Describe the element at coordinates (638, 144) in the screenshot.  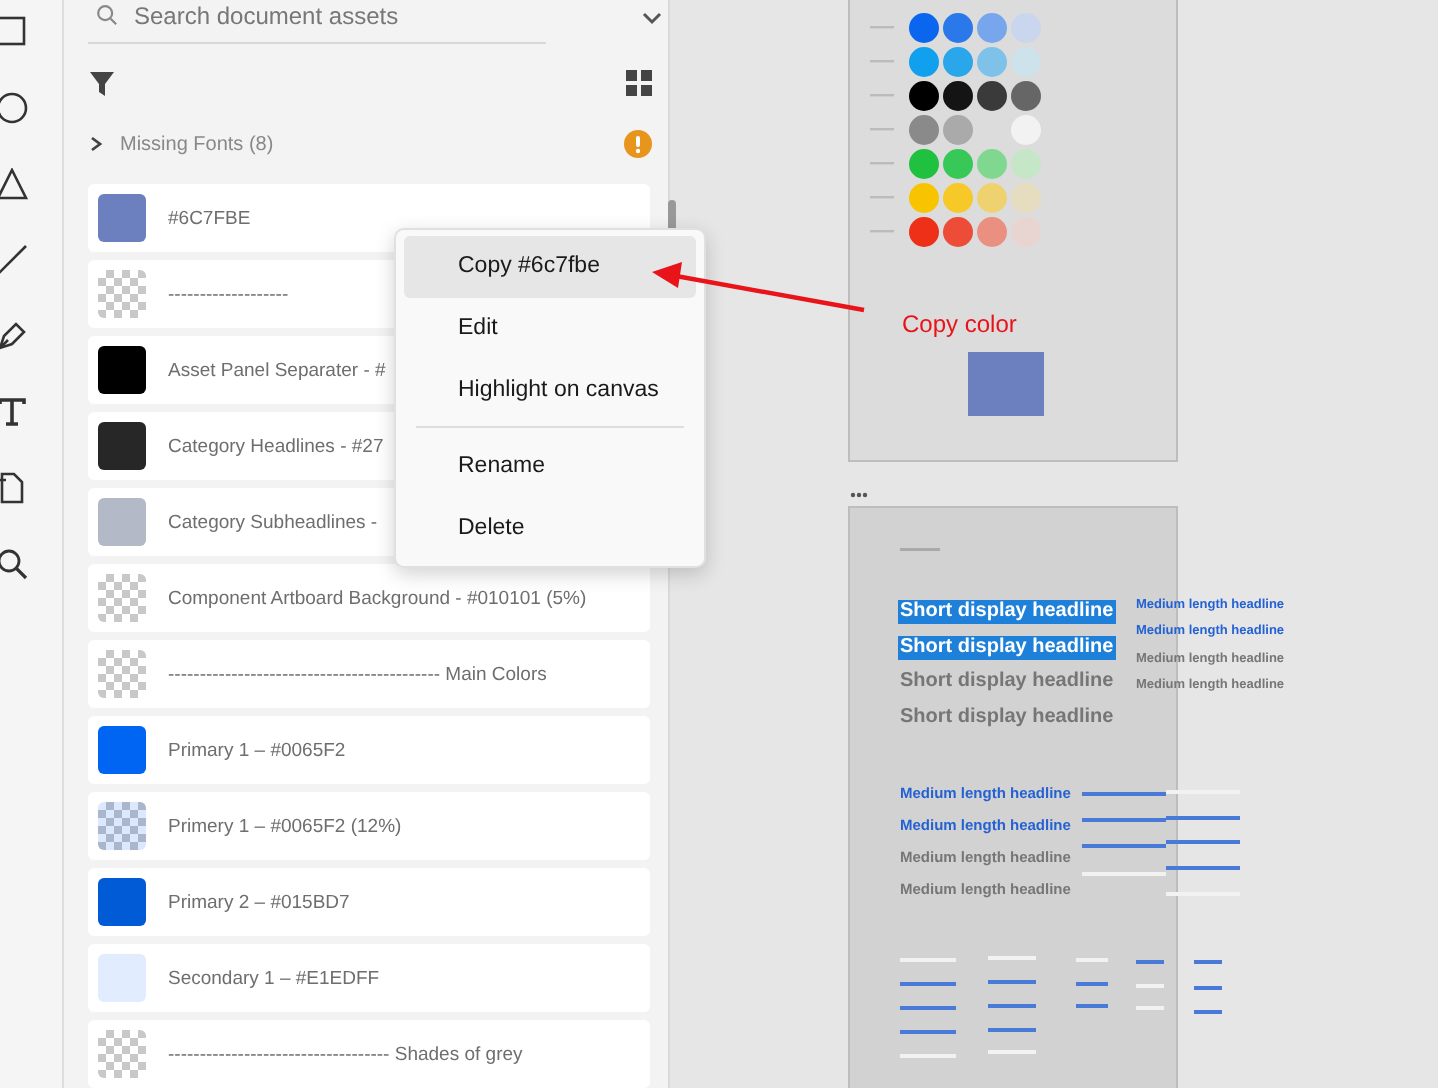
I see `warning-icon` at that location.